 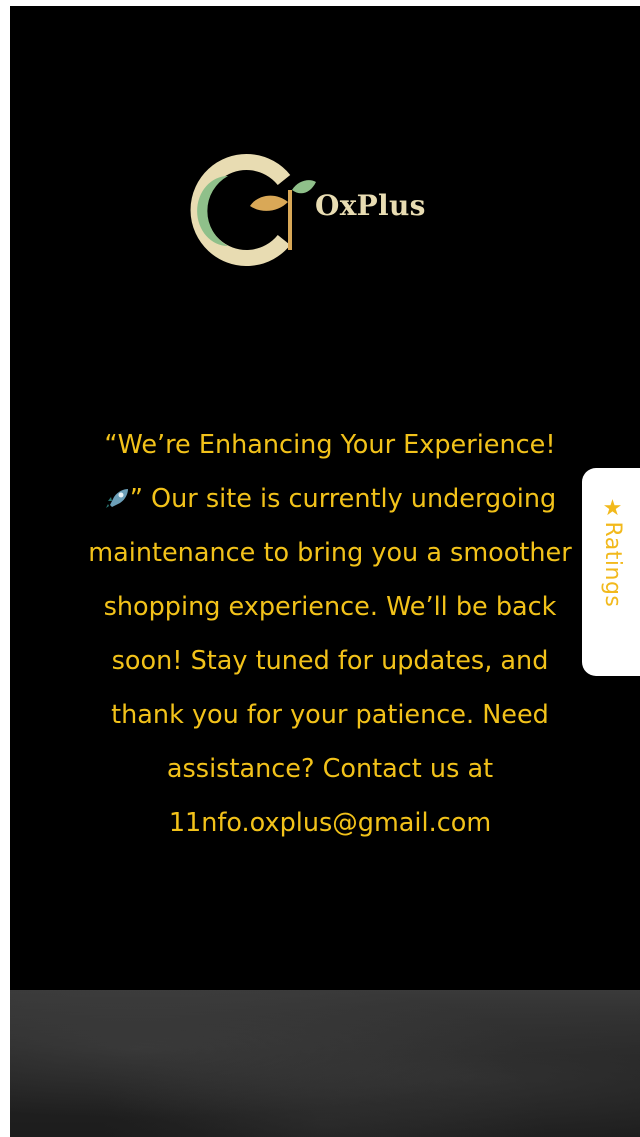 What do you see at coordinates (330, 607) in the screenshot?
I see `message-line: shopping experience. We’ll be back` at bounding box center [330, 607].